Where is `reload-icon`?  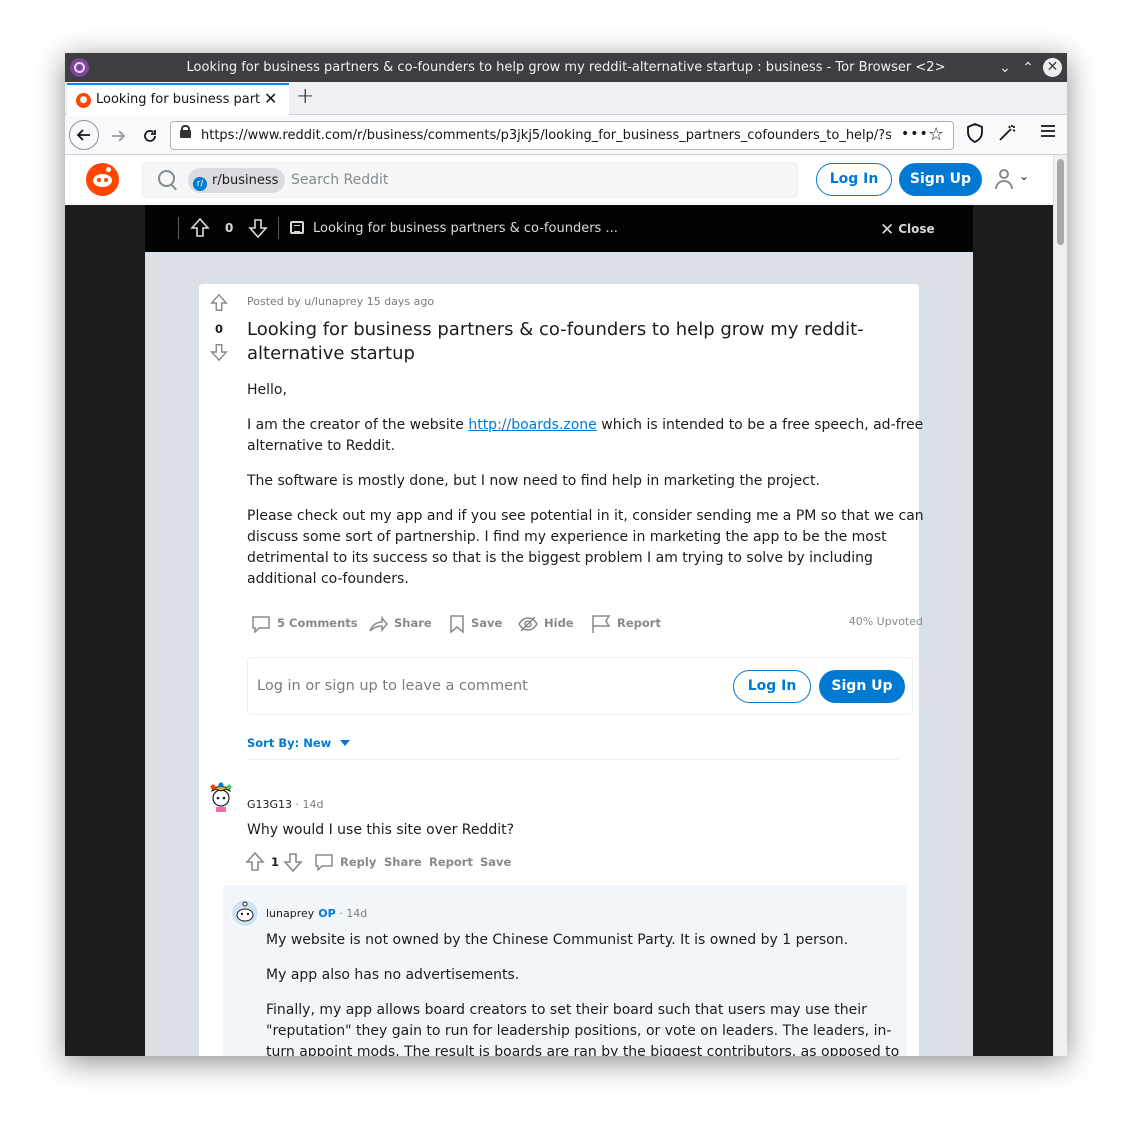 reload-icon is located at coordinates (150, 136).